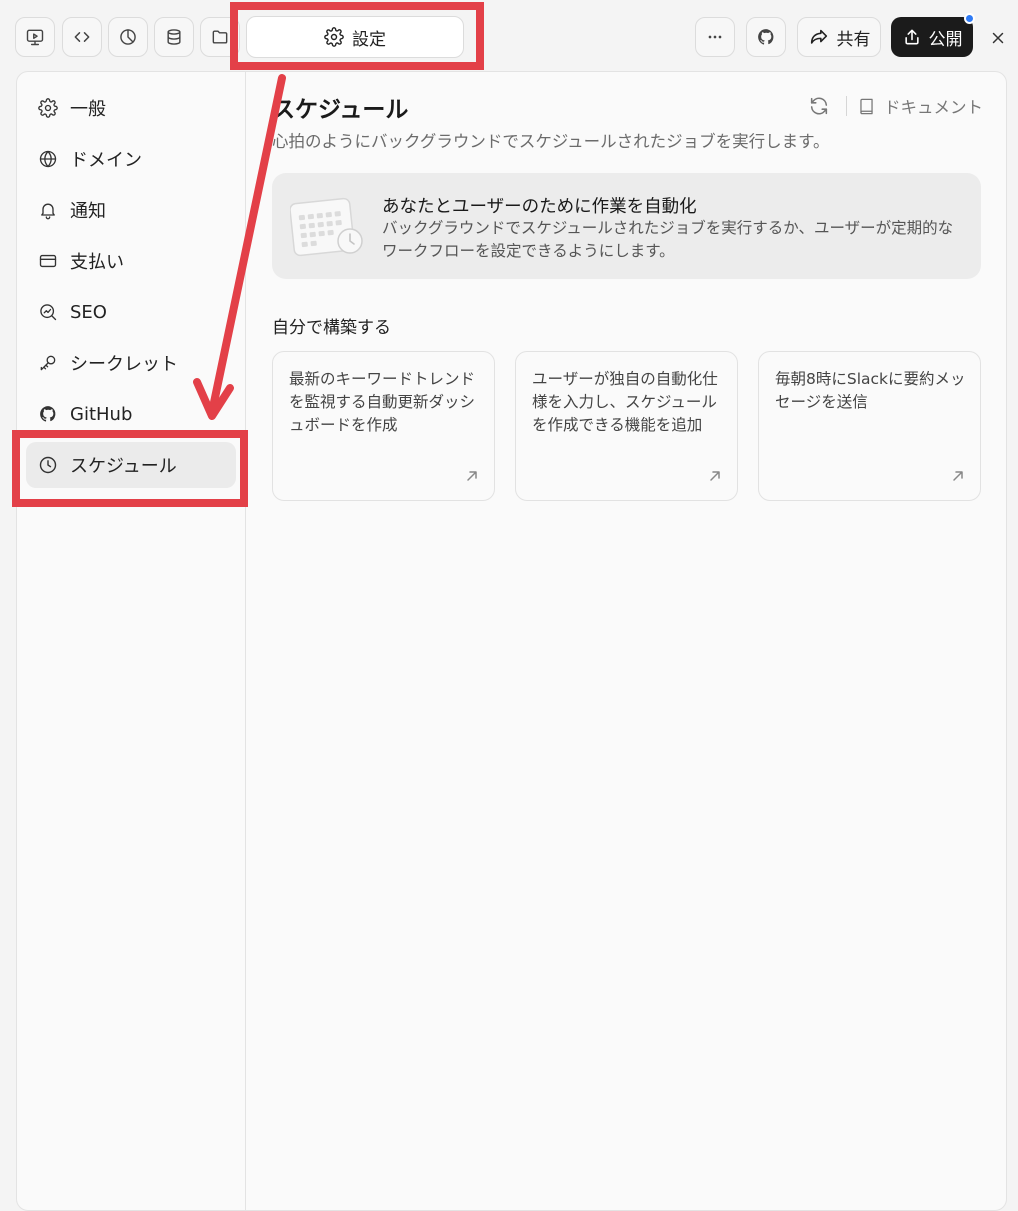  I want to click on card-text: ユーザーが独自の自動化仕様を入力し、スケジュールを作成できる機能を追加, so click(625, 402).